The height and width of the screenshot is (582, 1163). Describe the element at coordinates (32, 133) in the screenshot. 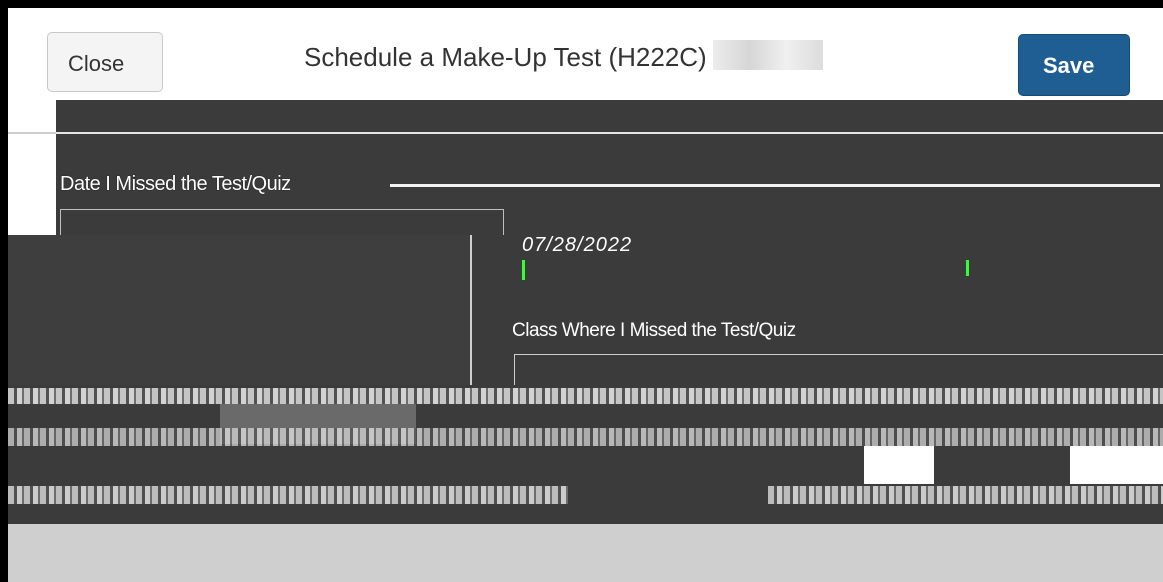

I see `divider` at that location.